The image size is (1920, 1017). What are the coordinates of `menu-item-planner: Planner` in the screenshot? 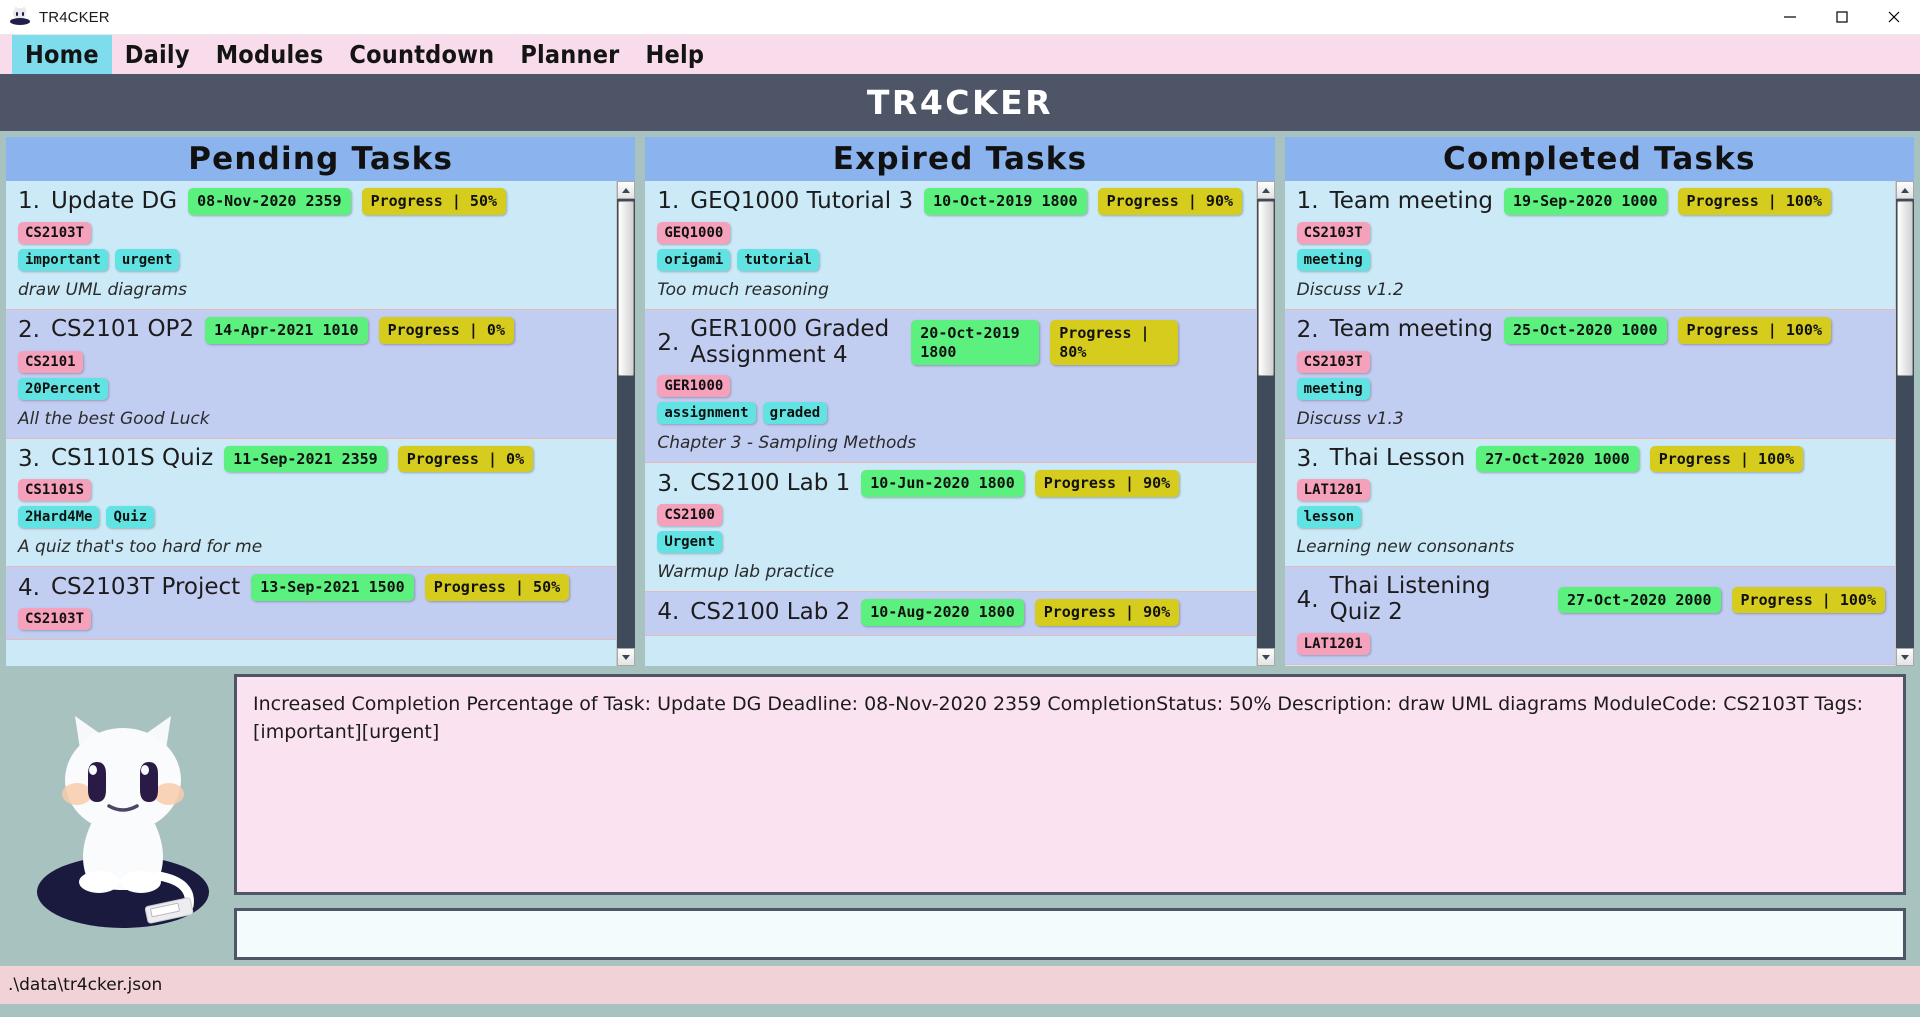 It's located at (569, 54).